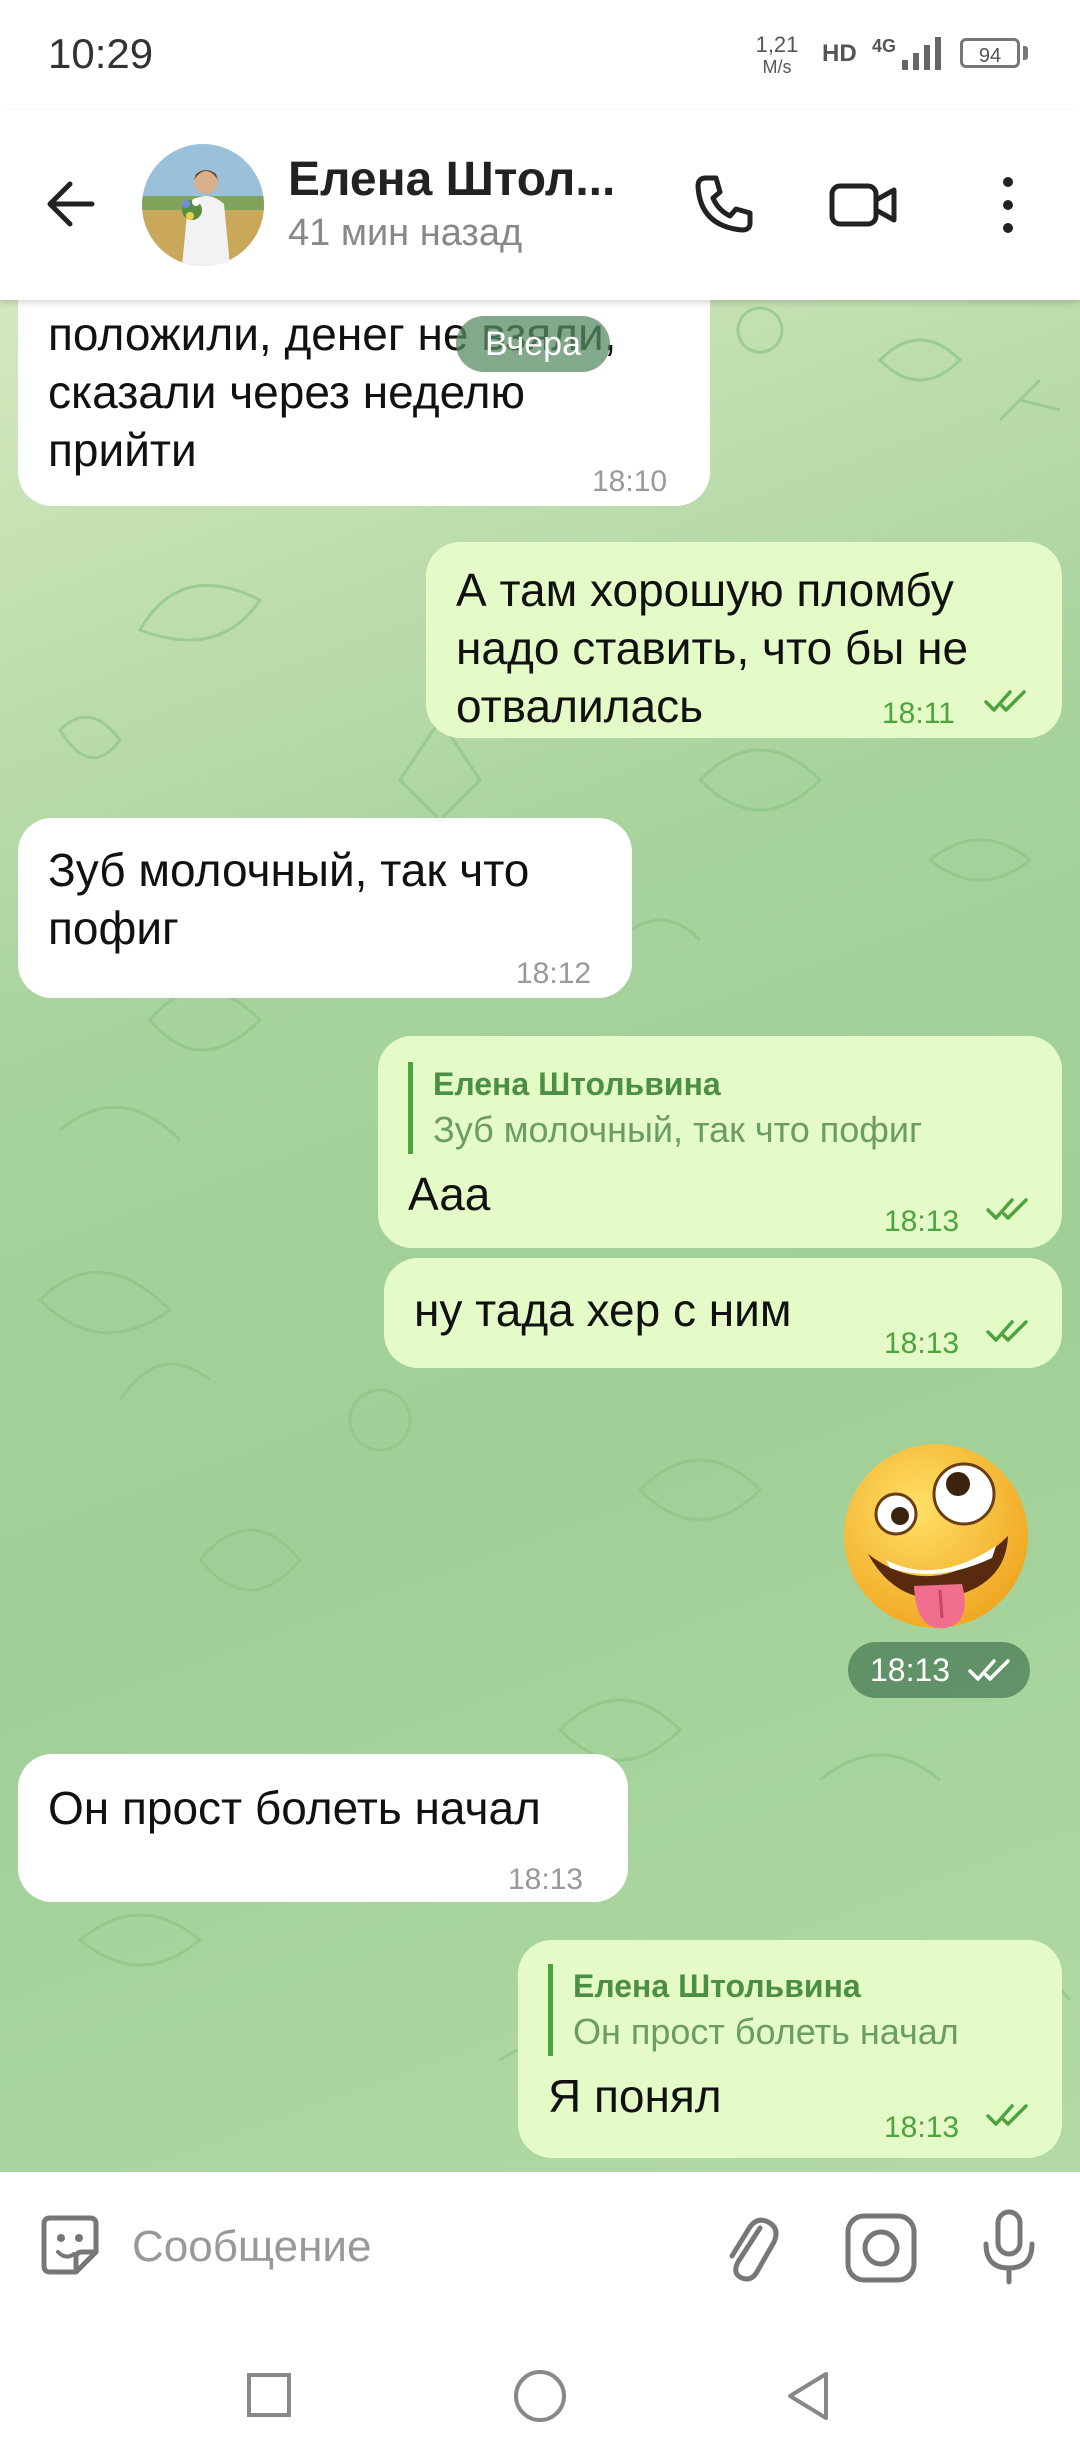 Image resolution: width=1080 pixels, height=2460 pixels. I want to click on message-bubble-incoming: Он прост болеть начал 18:13, so click(323, 1828).